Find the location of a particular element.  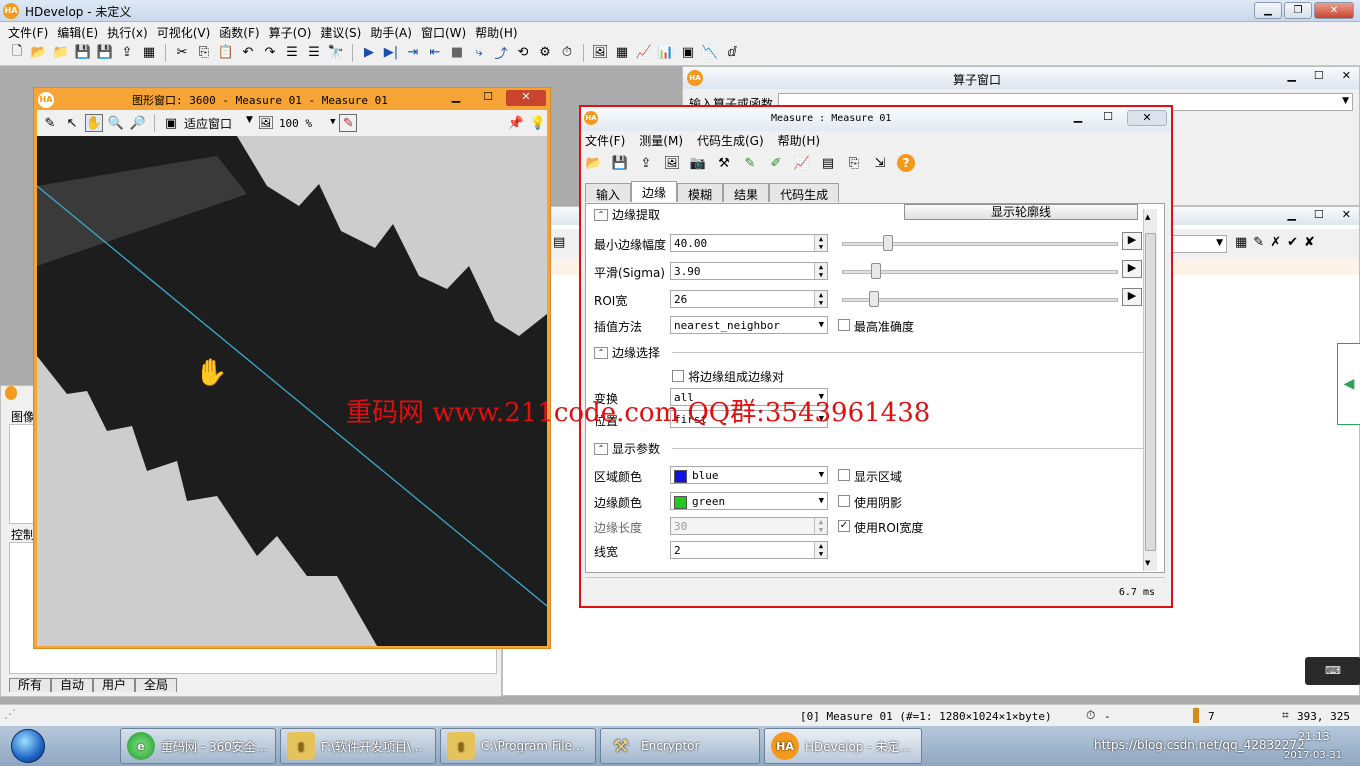

save-as-icon: 💾 is located at coordinates (105, 53).